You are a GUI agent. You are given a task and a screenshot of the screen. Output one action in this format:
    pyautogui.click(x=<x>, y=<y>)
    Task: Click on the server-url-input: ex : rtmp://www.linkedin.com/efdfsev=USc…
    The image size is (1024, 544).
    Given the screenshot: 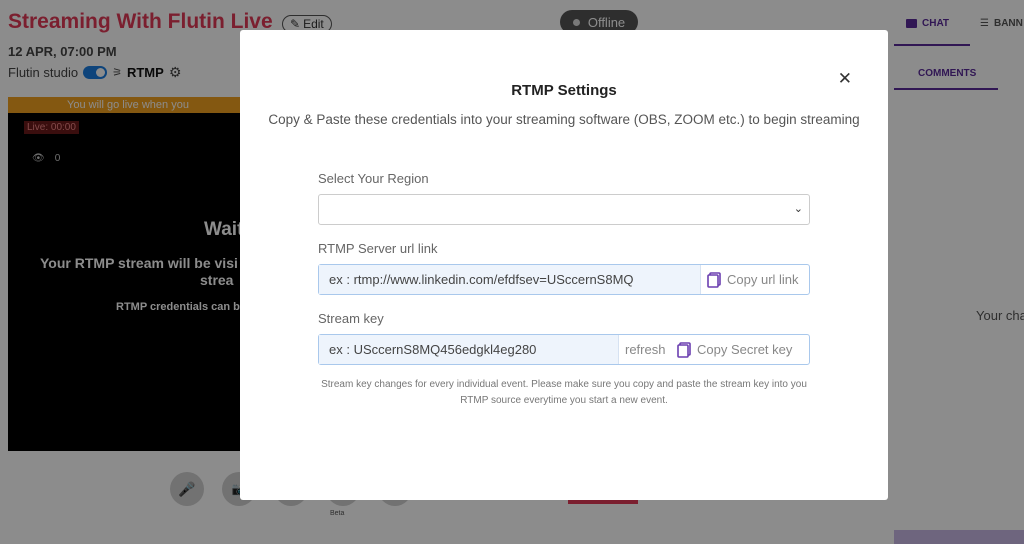 What is the action you would take?
    pyautogui.click(x=510, y=279)
    